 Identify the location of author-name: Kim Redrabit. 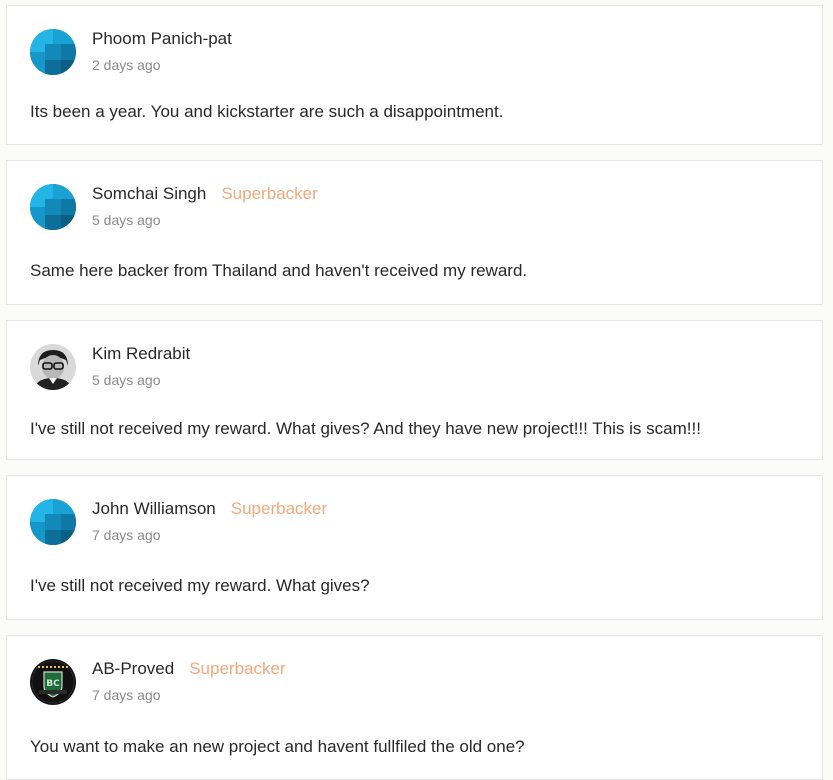
(141, 354).